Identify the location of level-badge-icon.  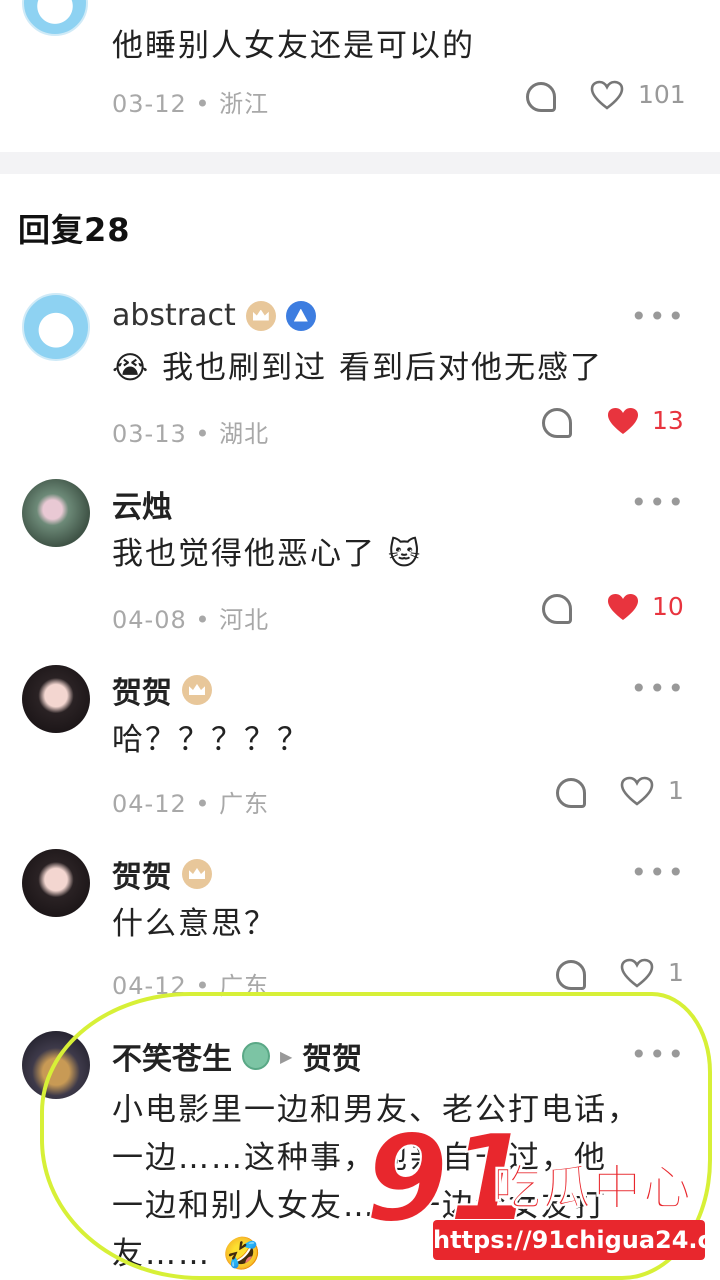
(300, 315).